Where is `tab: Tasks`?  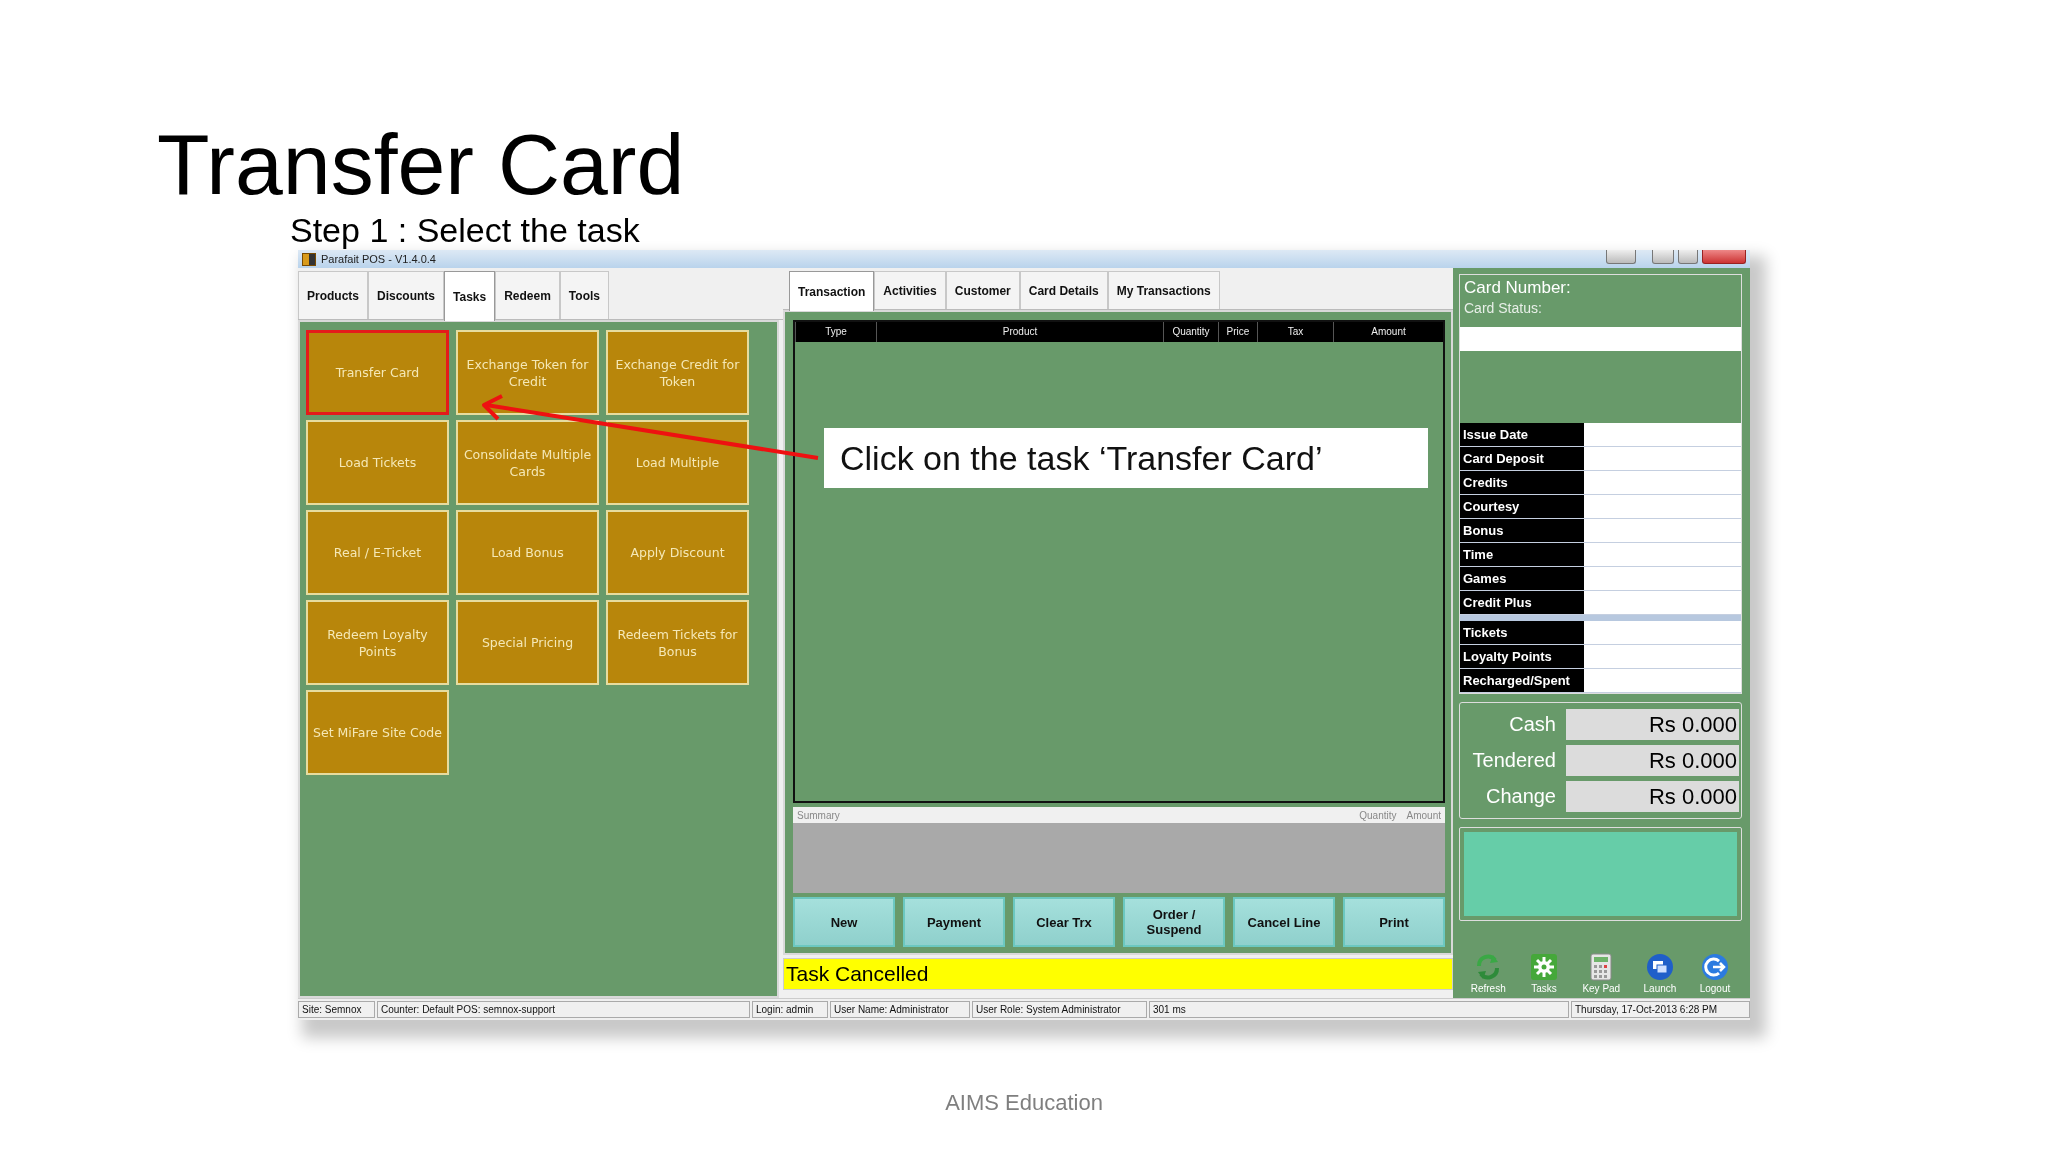 tab: Tasks is located at coordinates (470, 296).